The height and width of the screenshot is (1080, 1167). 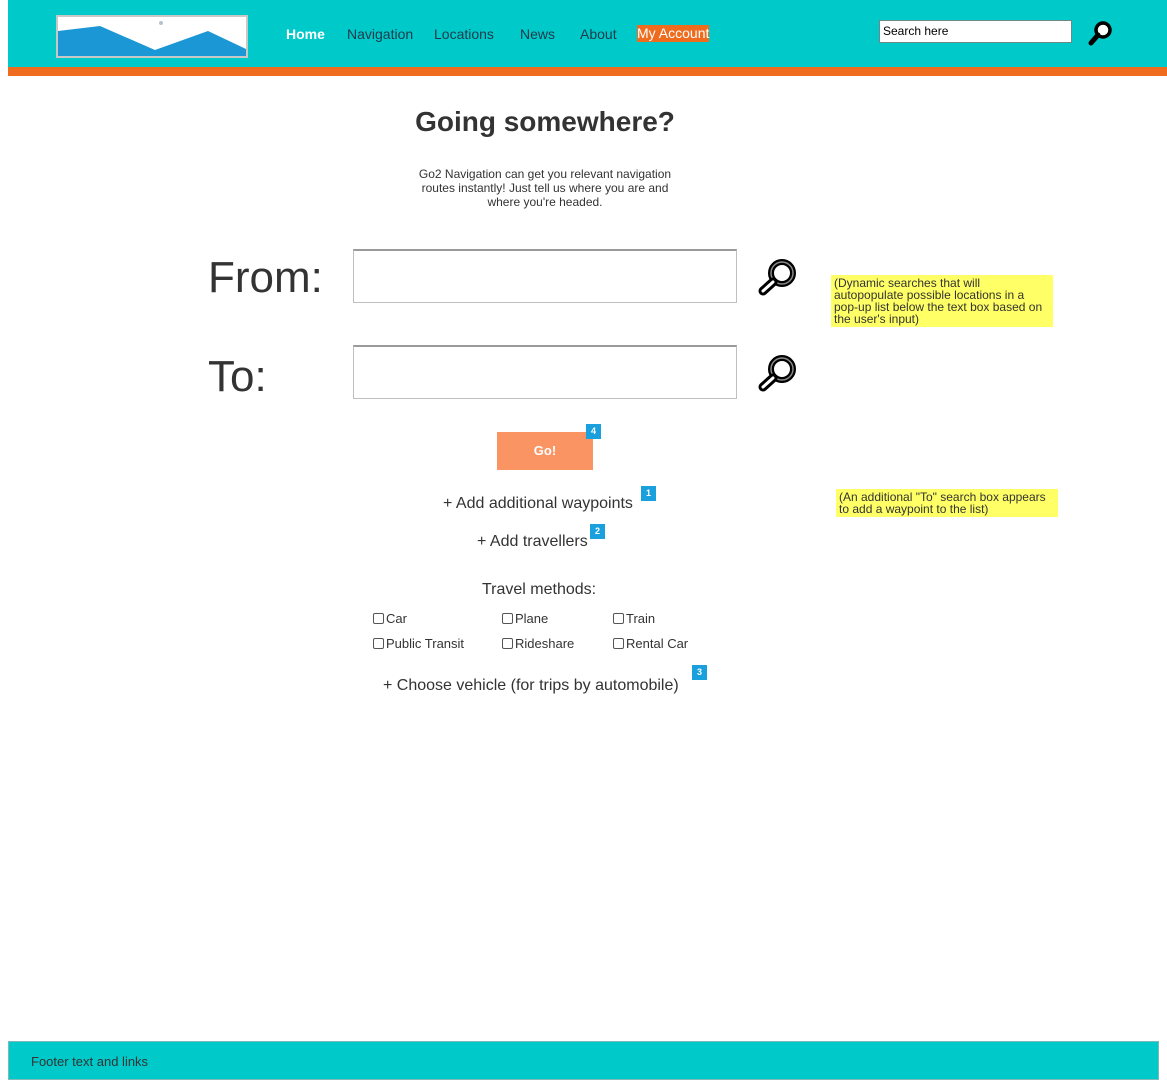 What do you see at coordinates (593, 431) in the screenshot?
I see `annotation-badge: 4` at bounding box center [593, 431].